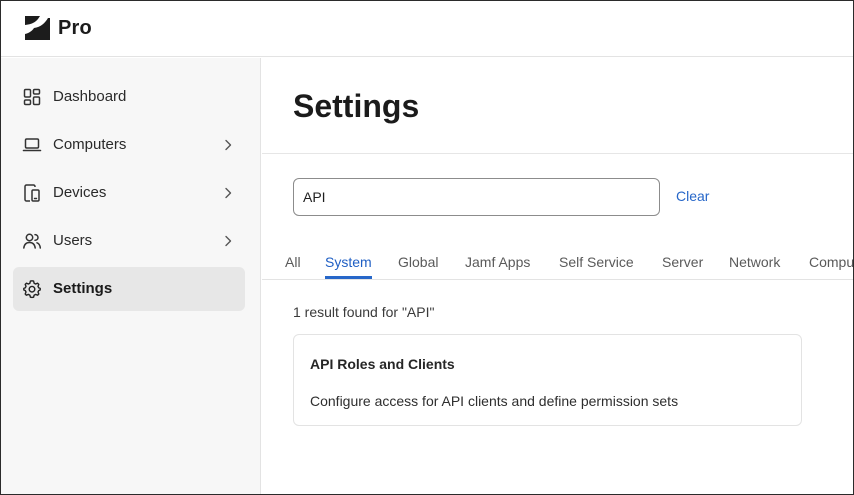  Describe the element at coordinates (129, 241) in the screenshot. I see `sidebar-item-users: Users` at that location.